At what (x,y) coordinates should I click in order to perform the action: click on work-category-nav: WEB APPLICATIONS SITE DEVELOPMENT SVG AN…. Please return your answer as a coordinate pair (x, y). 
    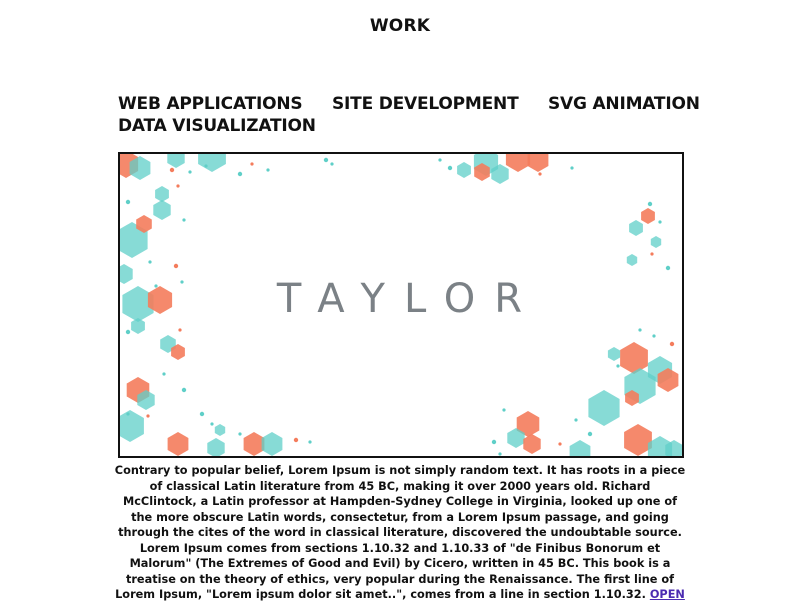
    Looking at the image, I should click on (409, 118).